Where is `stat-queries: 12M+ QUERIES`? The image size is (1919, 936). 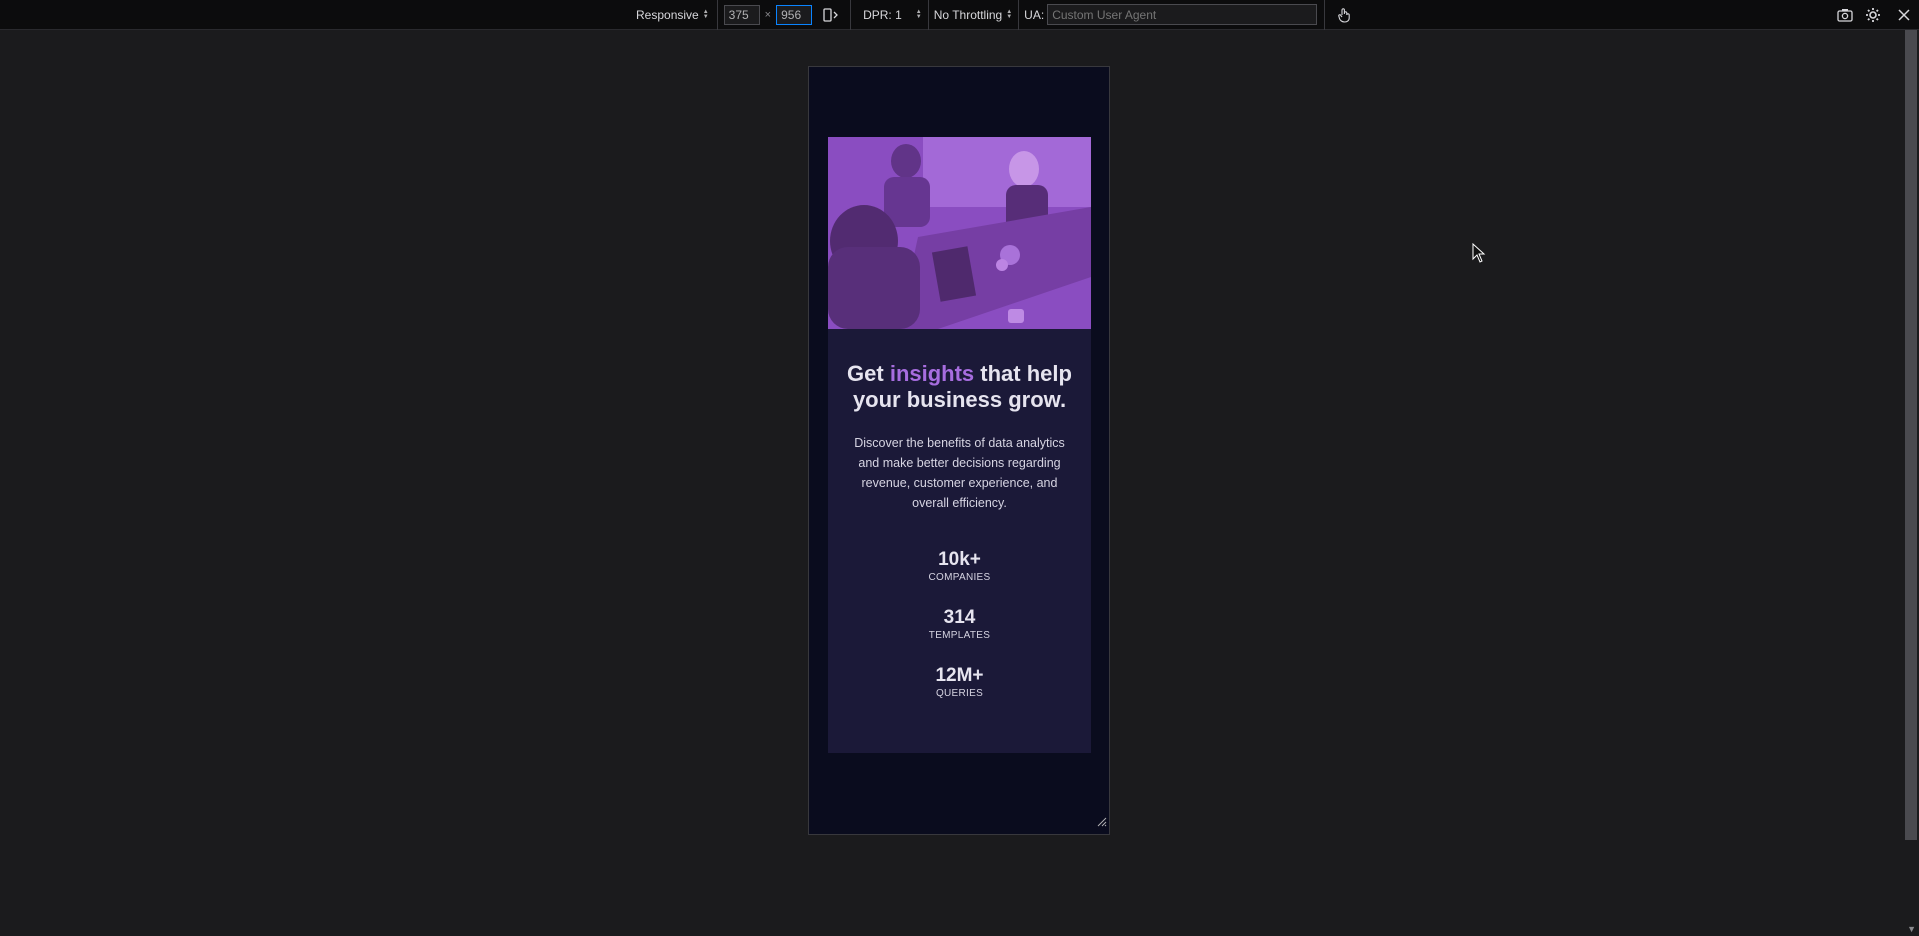
stat-queries: 12M+ QUERIES is located at coordinates (959, 683).